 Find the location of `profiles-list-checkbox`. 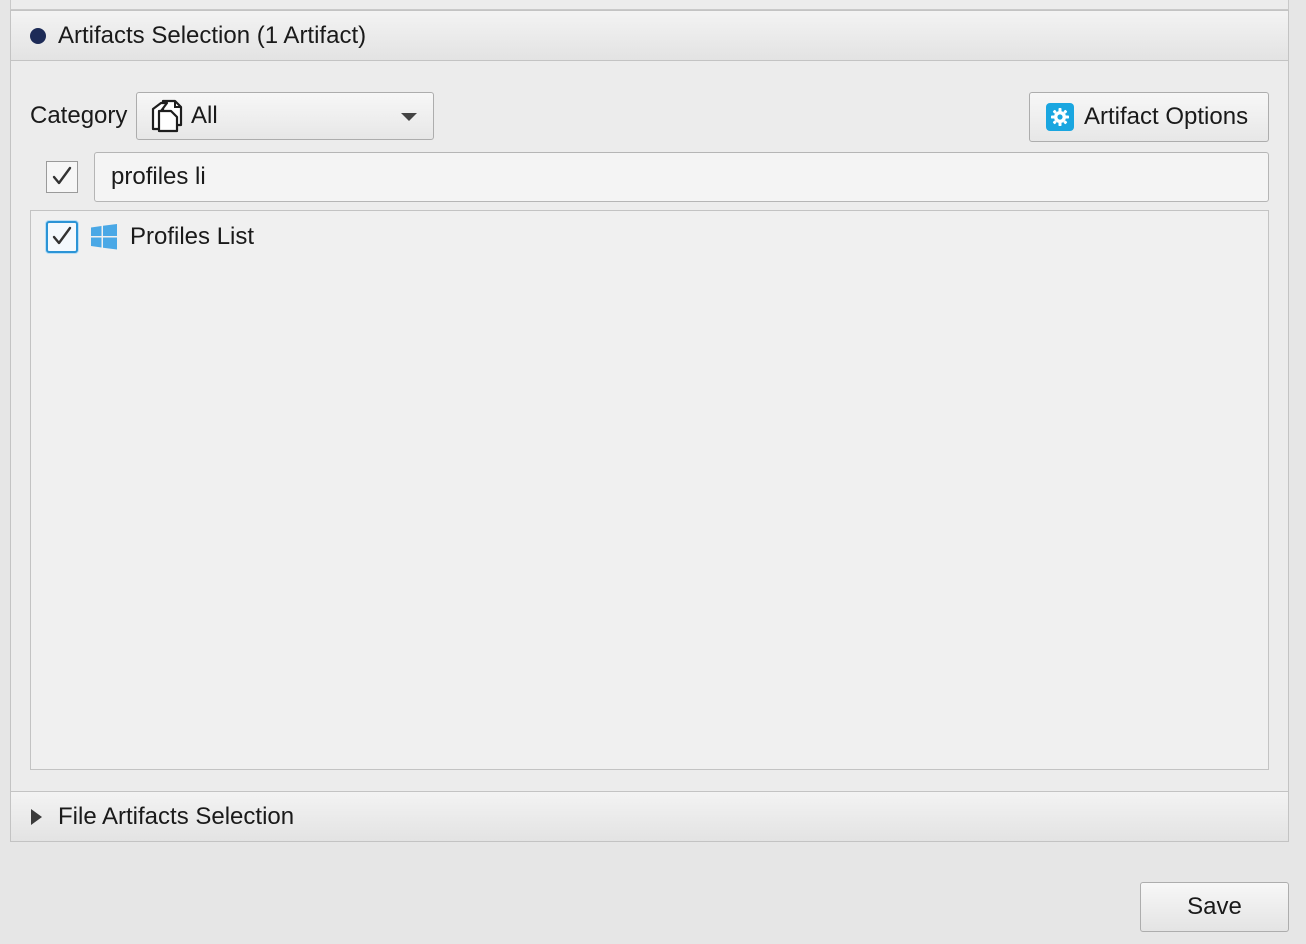

profiles-list-checkbox is located at coordinates (62, 237).